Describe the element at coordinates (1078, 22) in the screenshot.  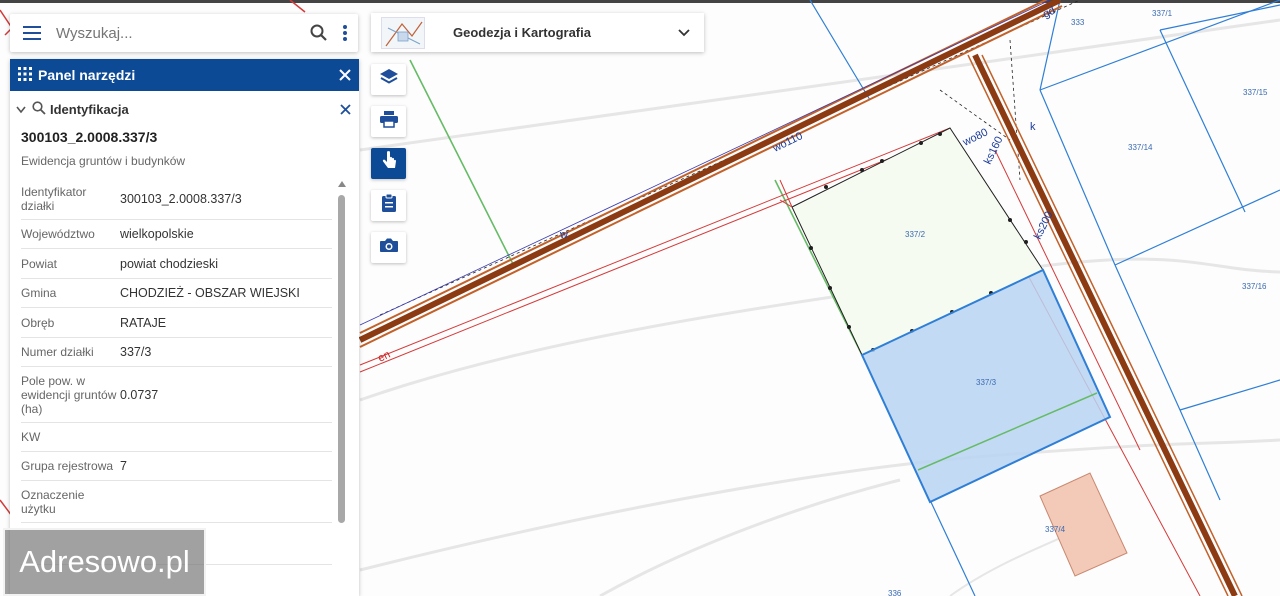
I see `parcel-label-333: 333` at that location.